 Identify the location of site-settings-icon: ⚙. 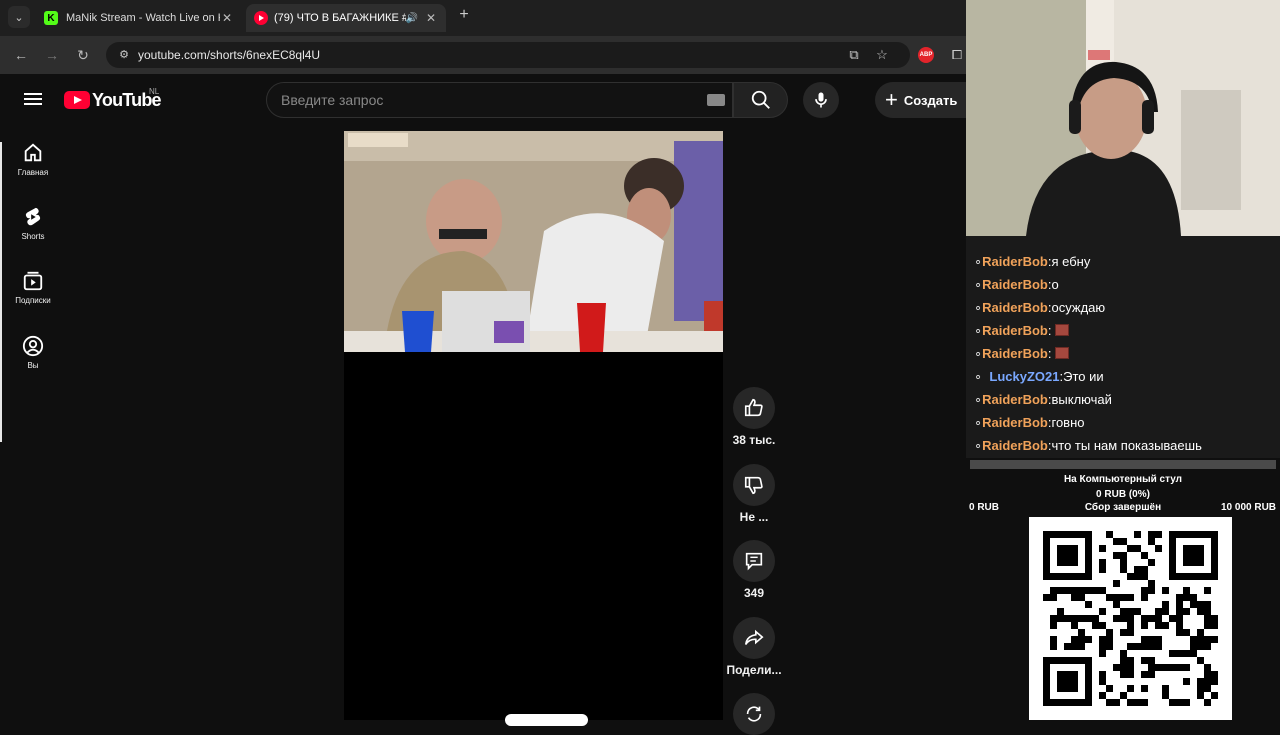
(124, 55).